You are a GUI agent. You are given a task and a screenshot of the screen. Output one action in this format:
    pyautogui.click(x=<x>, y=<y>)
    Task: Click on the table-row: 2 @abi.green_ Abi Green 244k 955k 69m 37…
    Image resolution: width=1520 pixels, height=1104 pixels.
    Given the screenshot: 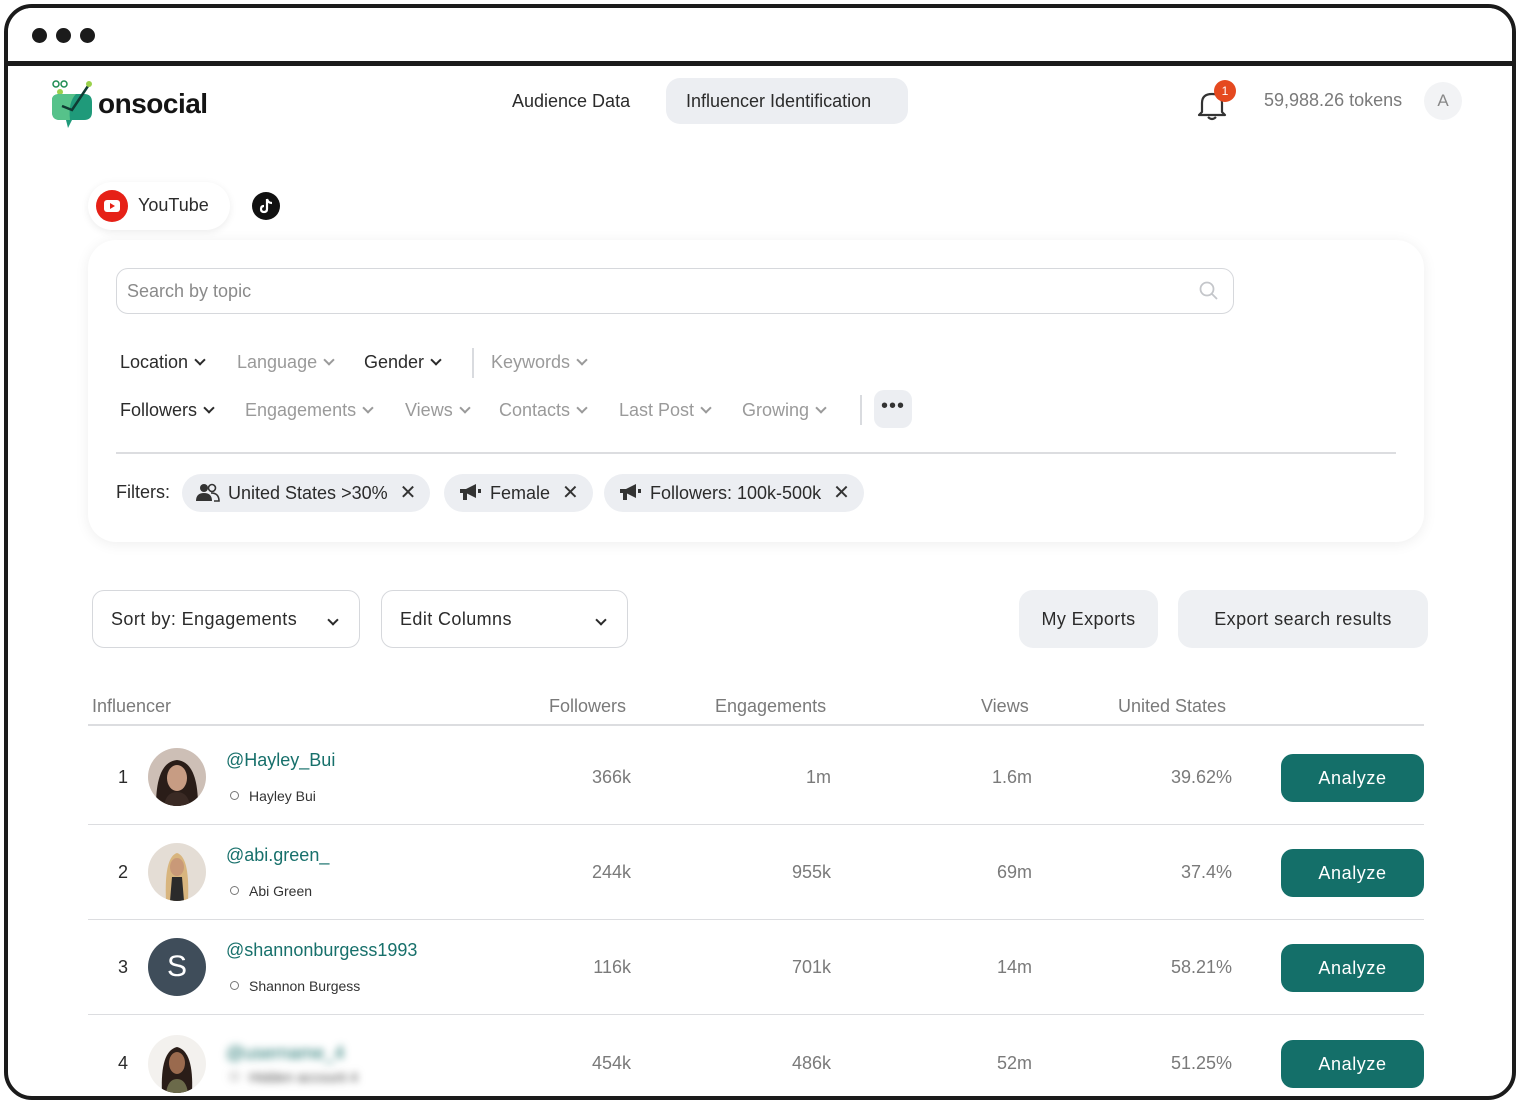 What is the action you would take?
    pyautogui.click(x=756, y=872)
    